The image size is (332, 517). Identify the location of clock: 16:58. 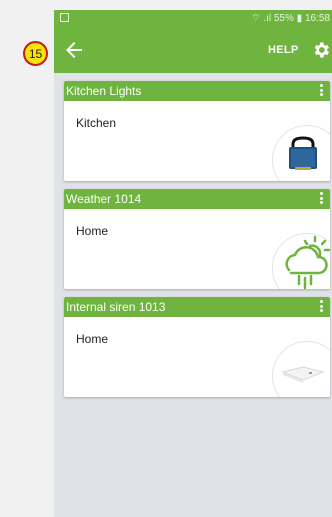
(317, 18).